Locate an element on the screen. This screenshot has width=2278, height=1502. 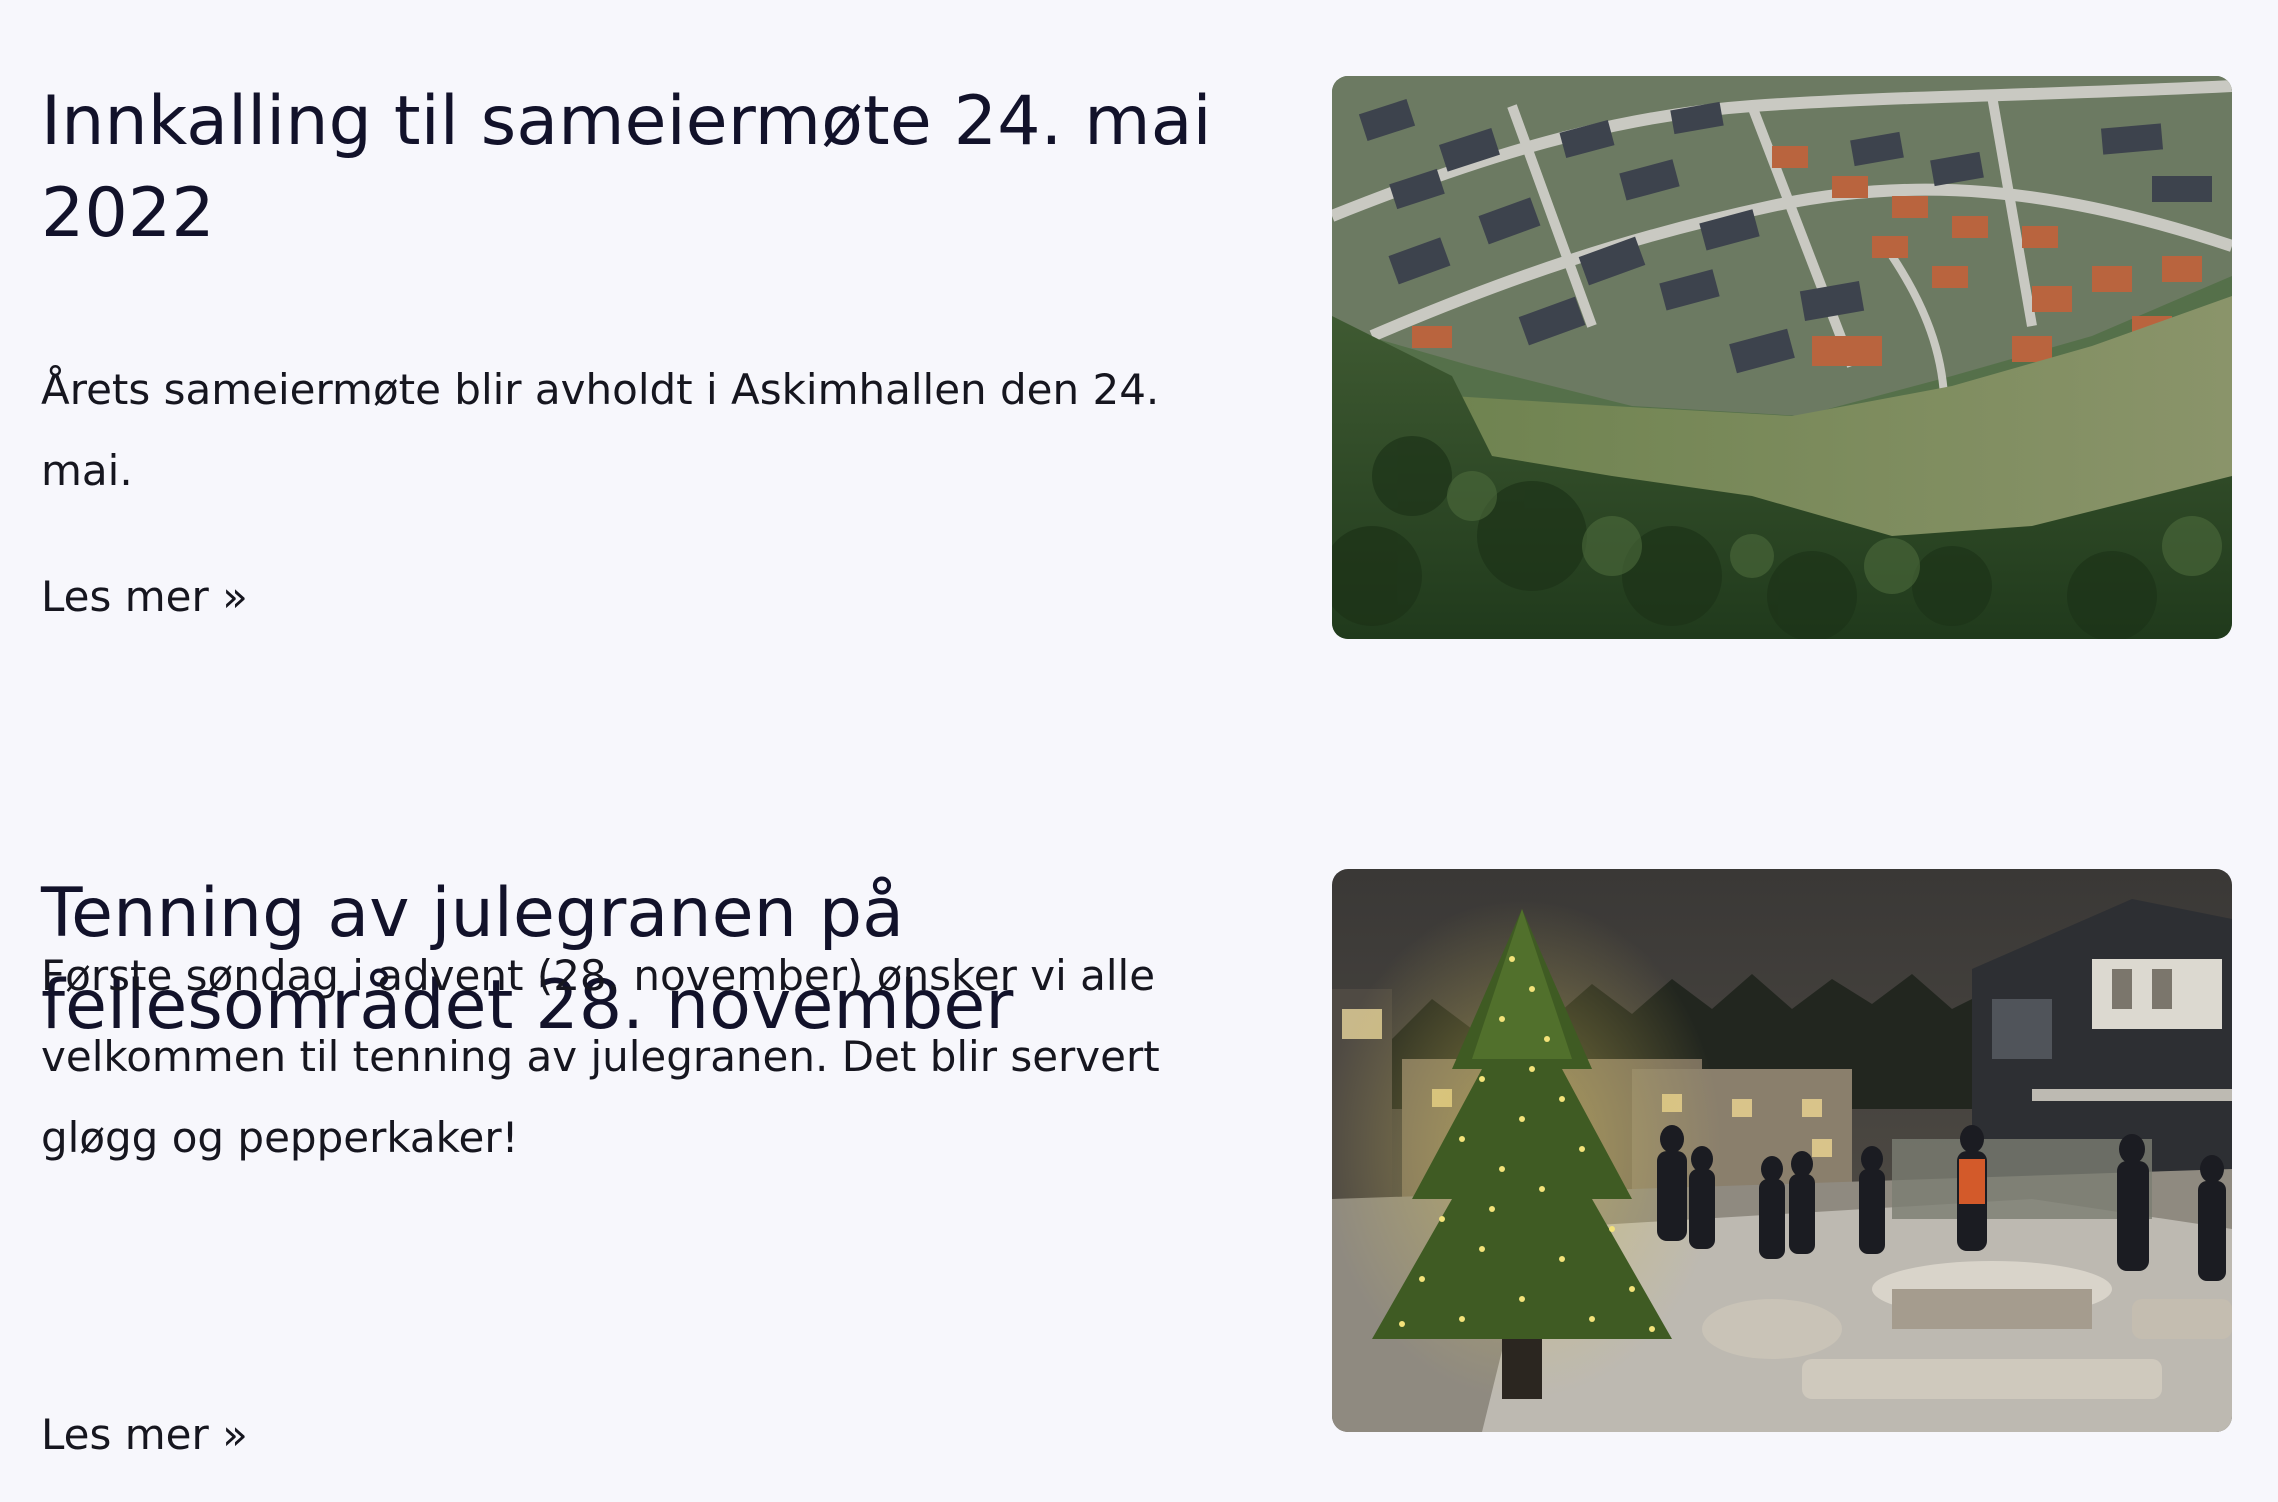
christmas-tree-image is located at coordinates (1782, 1150).